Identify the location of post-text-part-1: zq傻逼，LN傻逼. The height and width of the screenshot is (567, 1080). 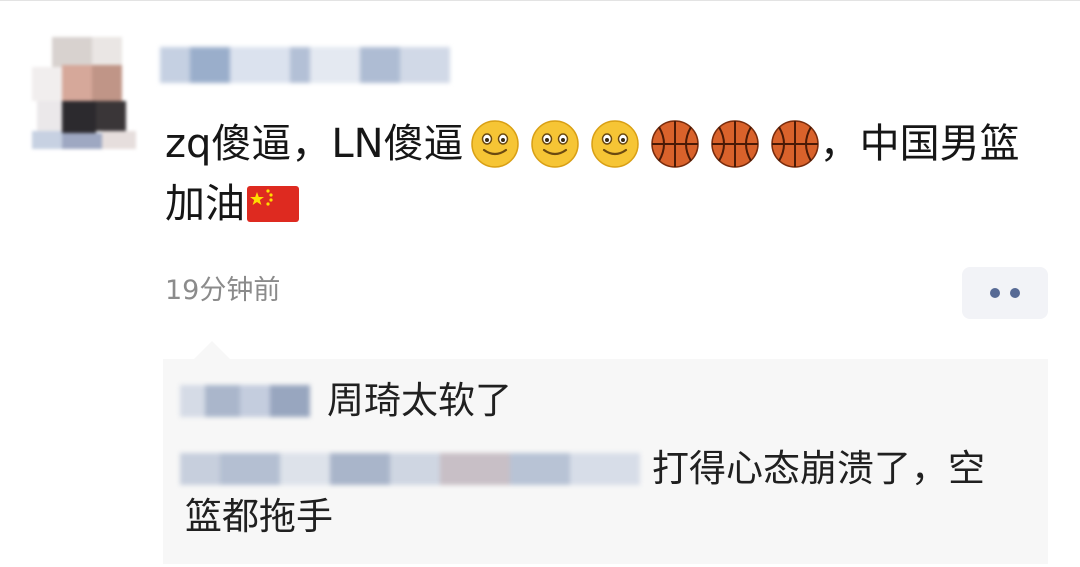
(314, 144).